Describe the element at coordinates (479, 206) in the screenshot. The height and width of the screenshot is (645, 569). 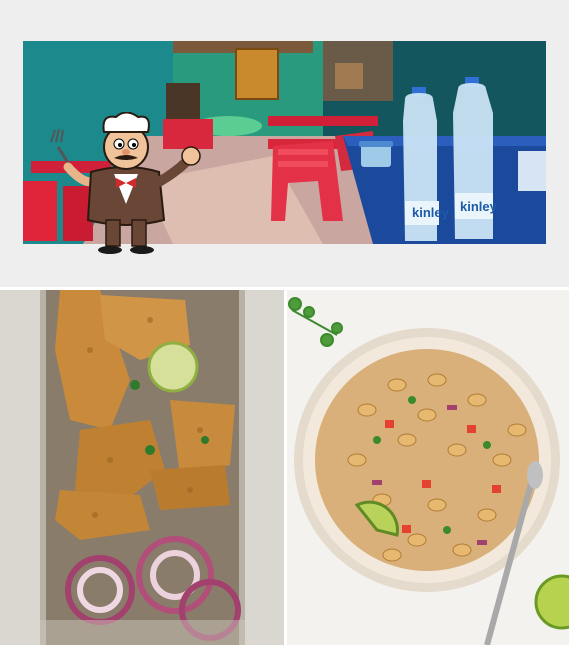
I see `kinley-label-right: kinley` at that location.